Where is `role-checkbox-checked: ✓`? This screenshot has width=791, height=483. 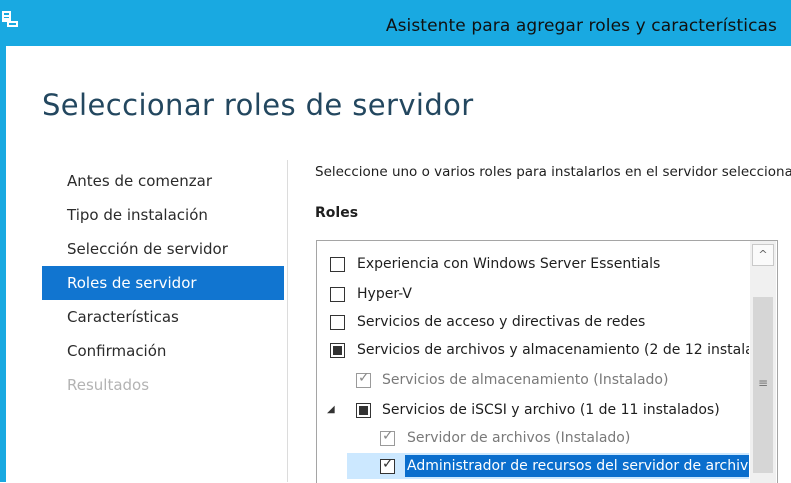 role-checkbox-checked: ✓ is located at coordinates (387, 465).